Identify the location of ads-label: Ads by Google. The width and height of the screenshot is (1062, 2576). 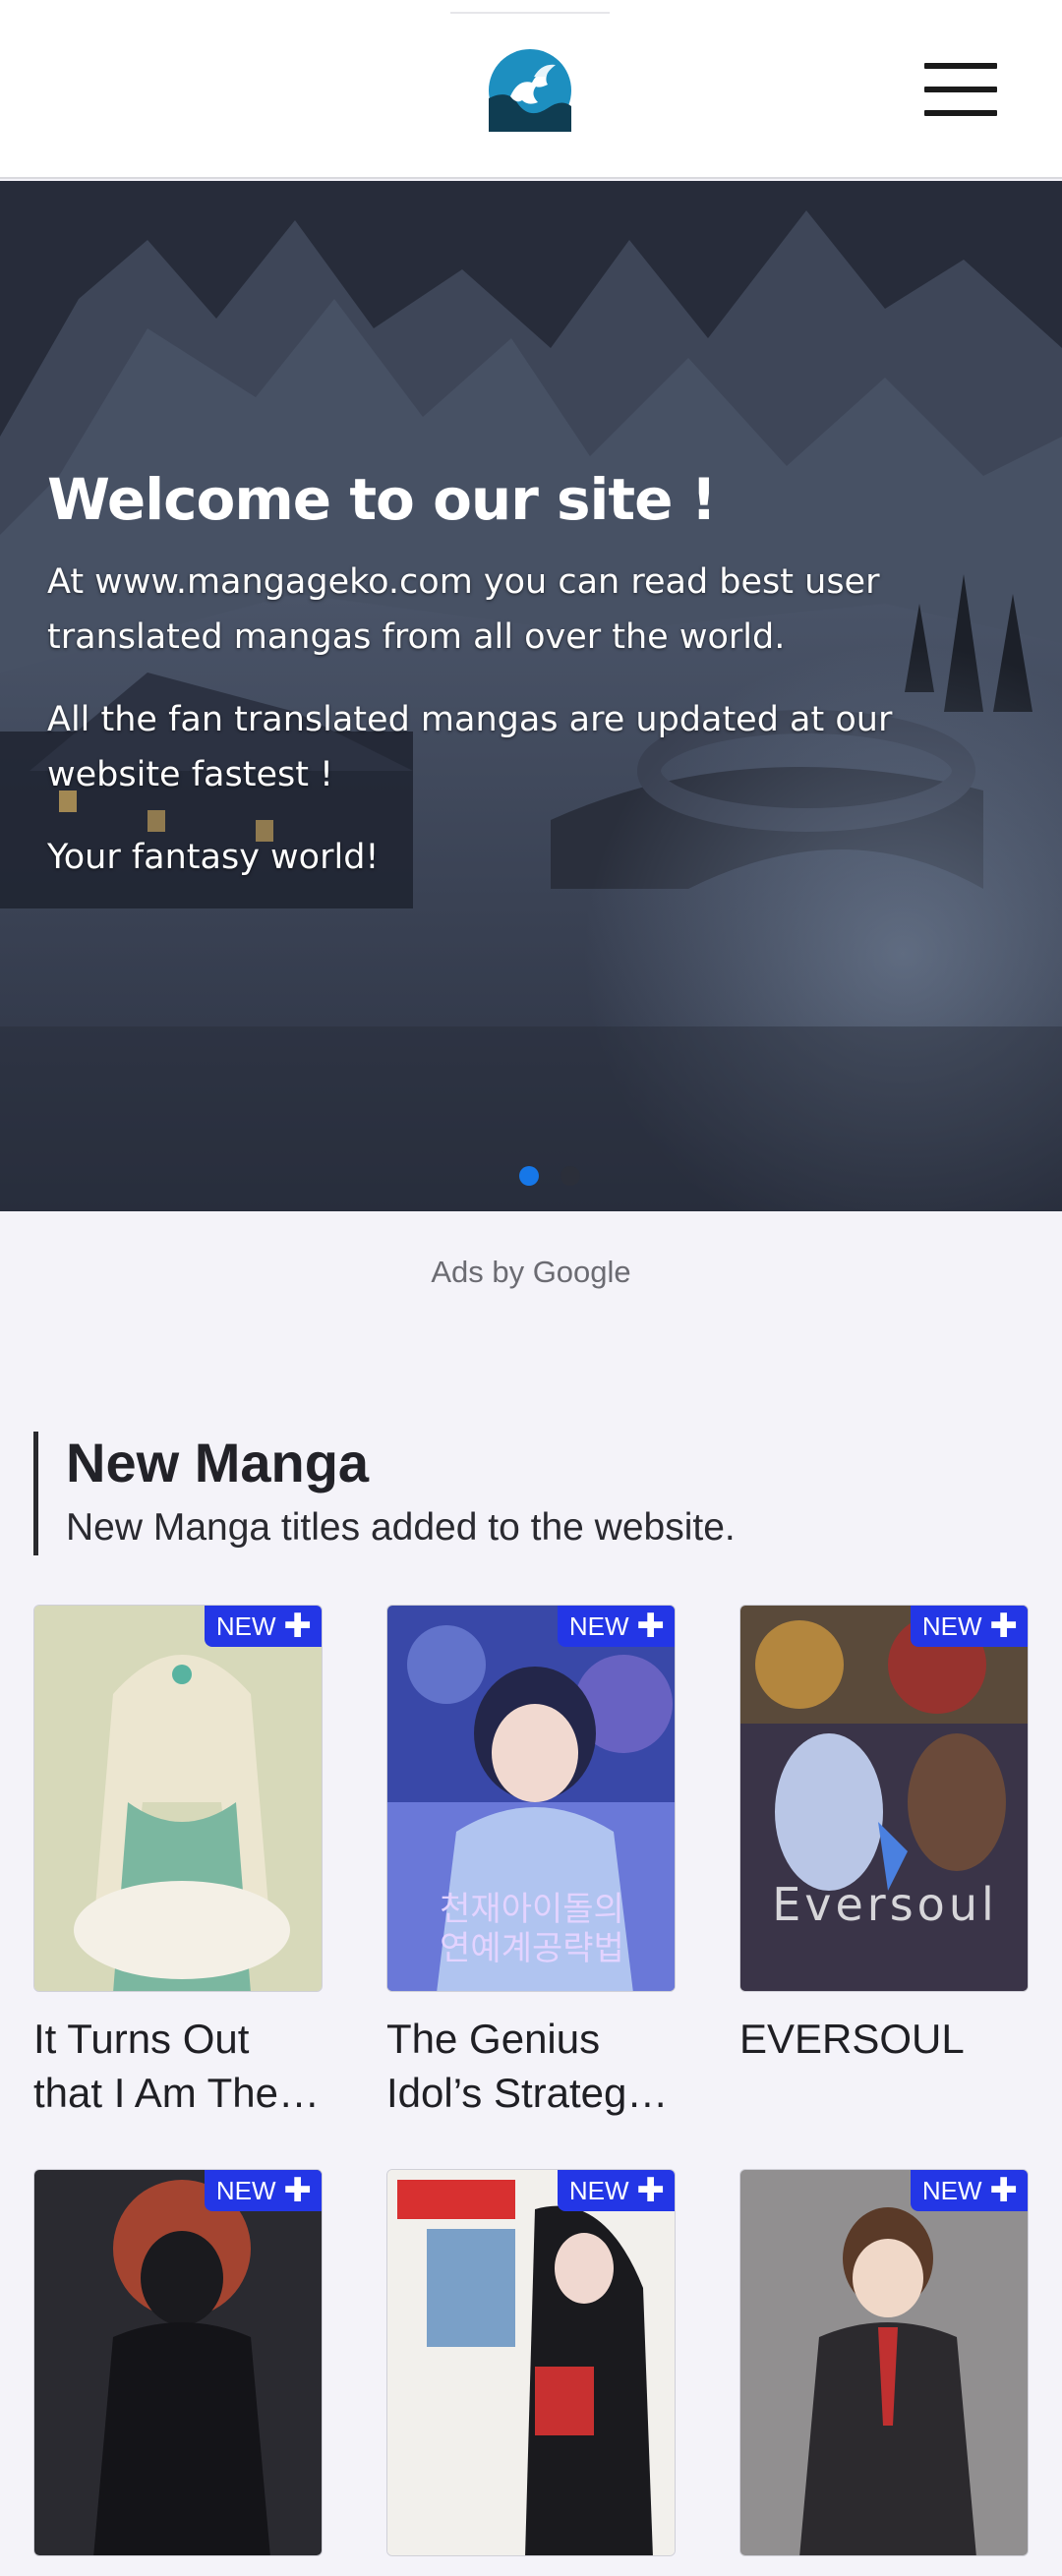
(531, 1272).